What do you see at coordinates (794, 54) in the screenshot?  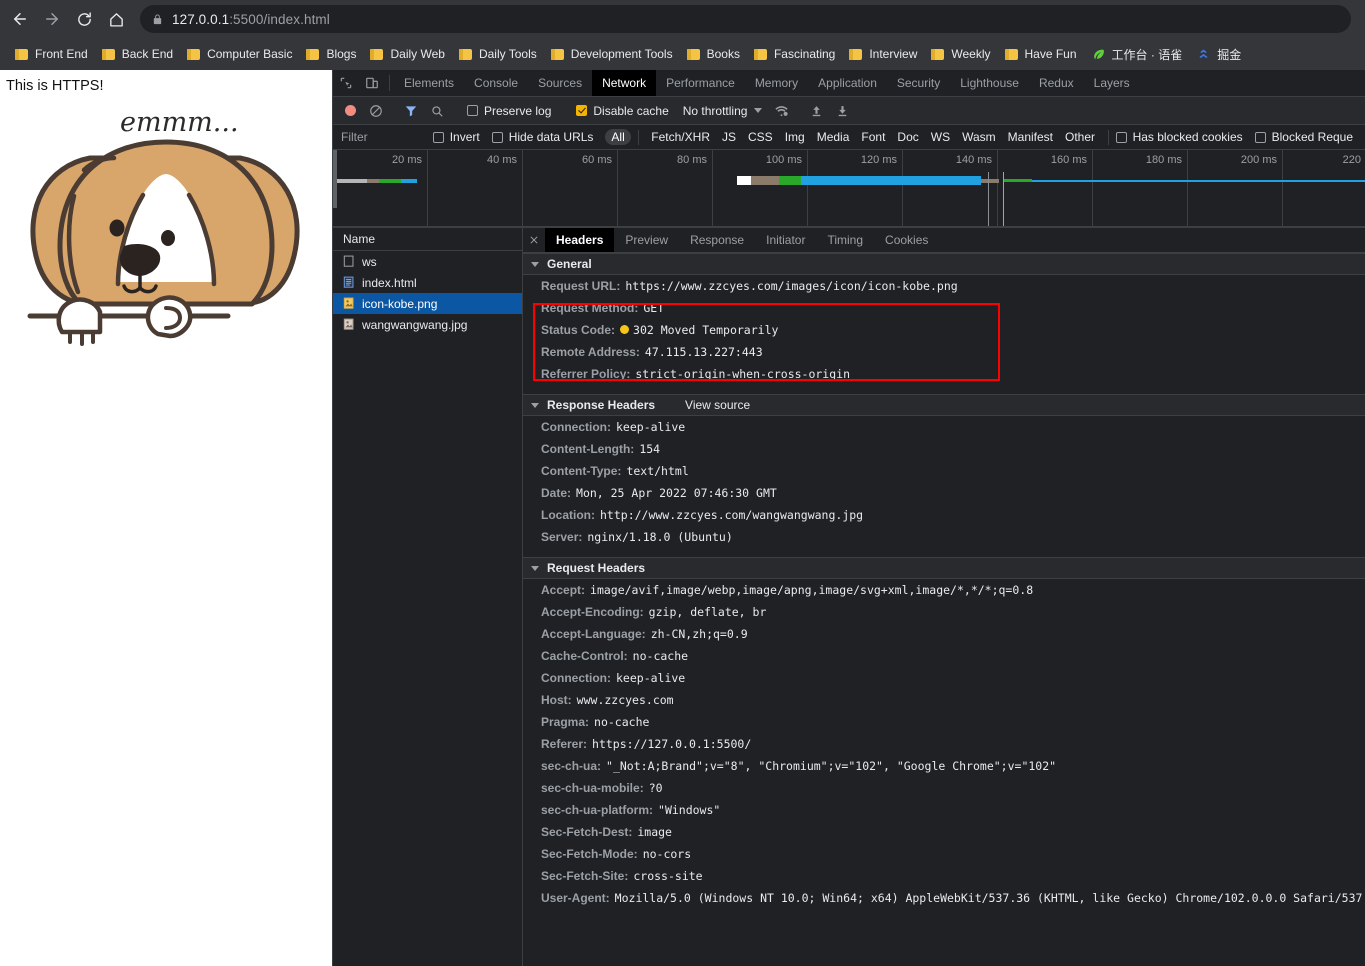 I see `bookmark-fascinating: Fascinating` at bounding box center [794, 54].